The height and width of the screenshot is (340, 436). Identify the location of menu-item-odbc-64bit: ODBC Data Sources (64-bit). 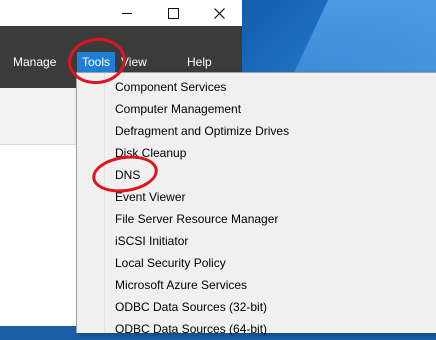
(191, 329).